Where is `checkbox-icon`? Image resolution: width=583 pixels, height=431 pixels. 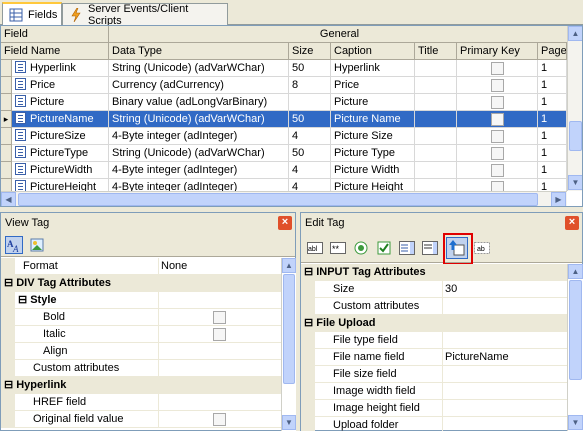
checkbox-icon is located at coordinates (384, 248).